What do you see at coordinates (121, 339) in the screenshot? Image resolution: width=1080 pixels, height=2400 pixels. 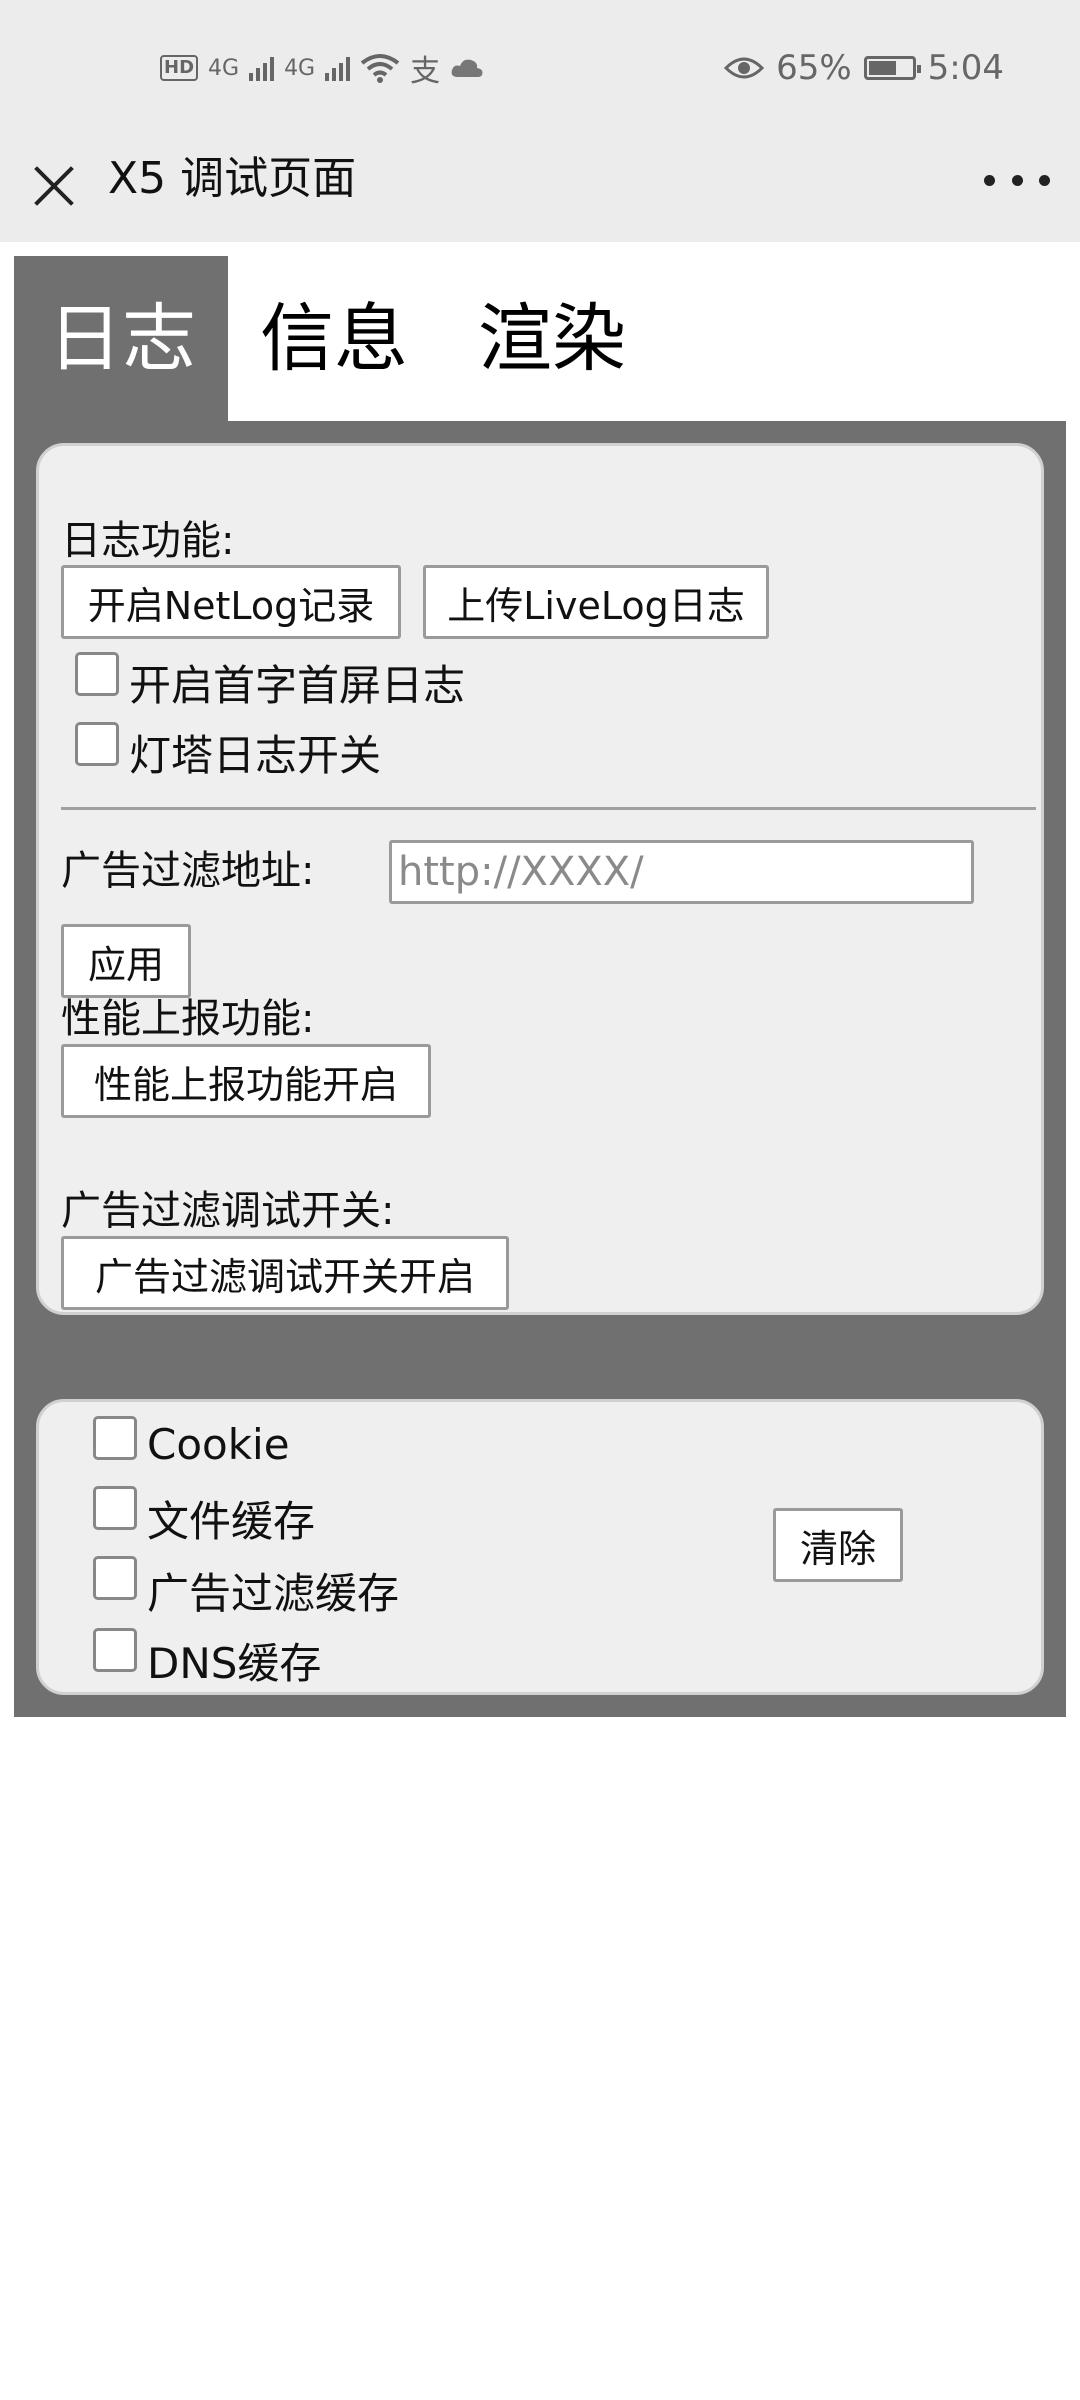 I see `tab-log: 日志` at bounding box center [121, 339].